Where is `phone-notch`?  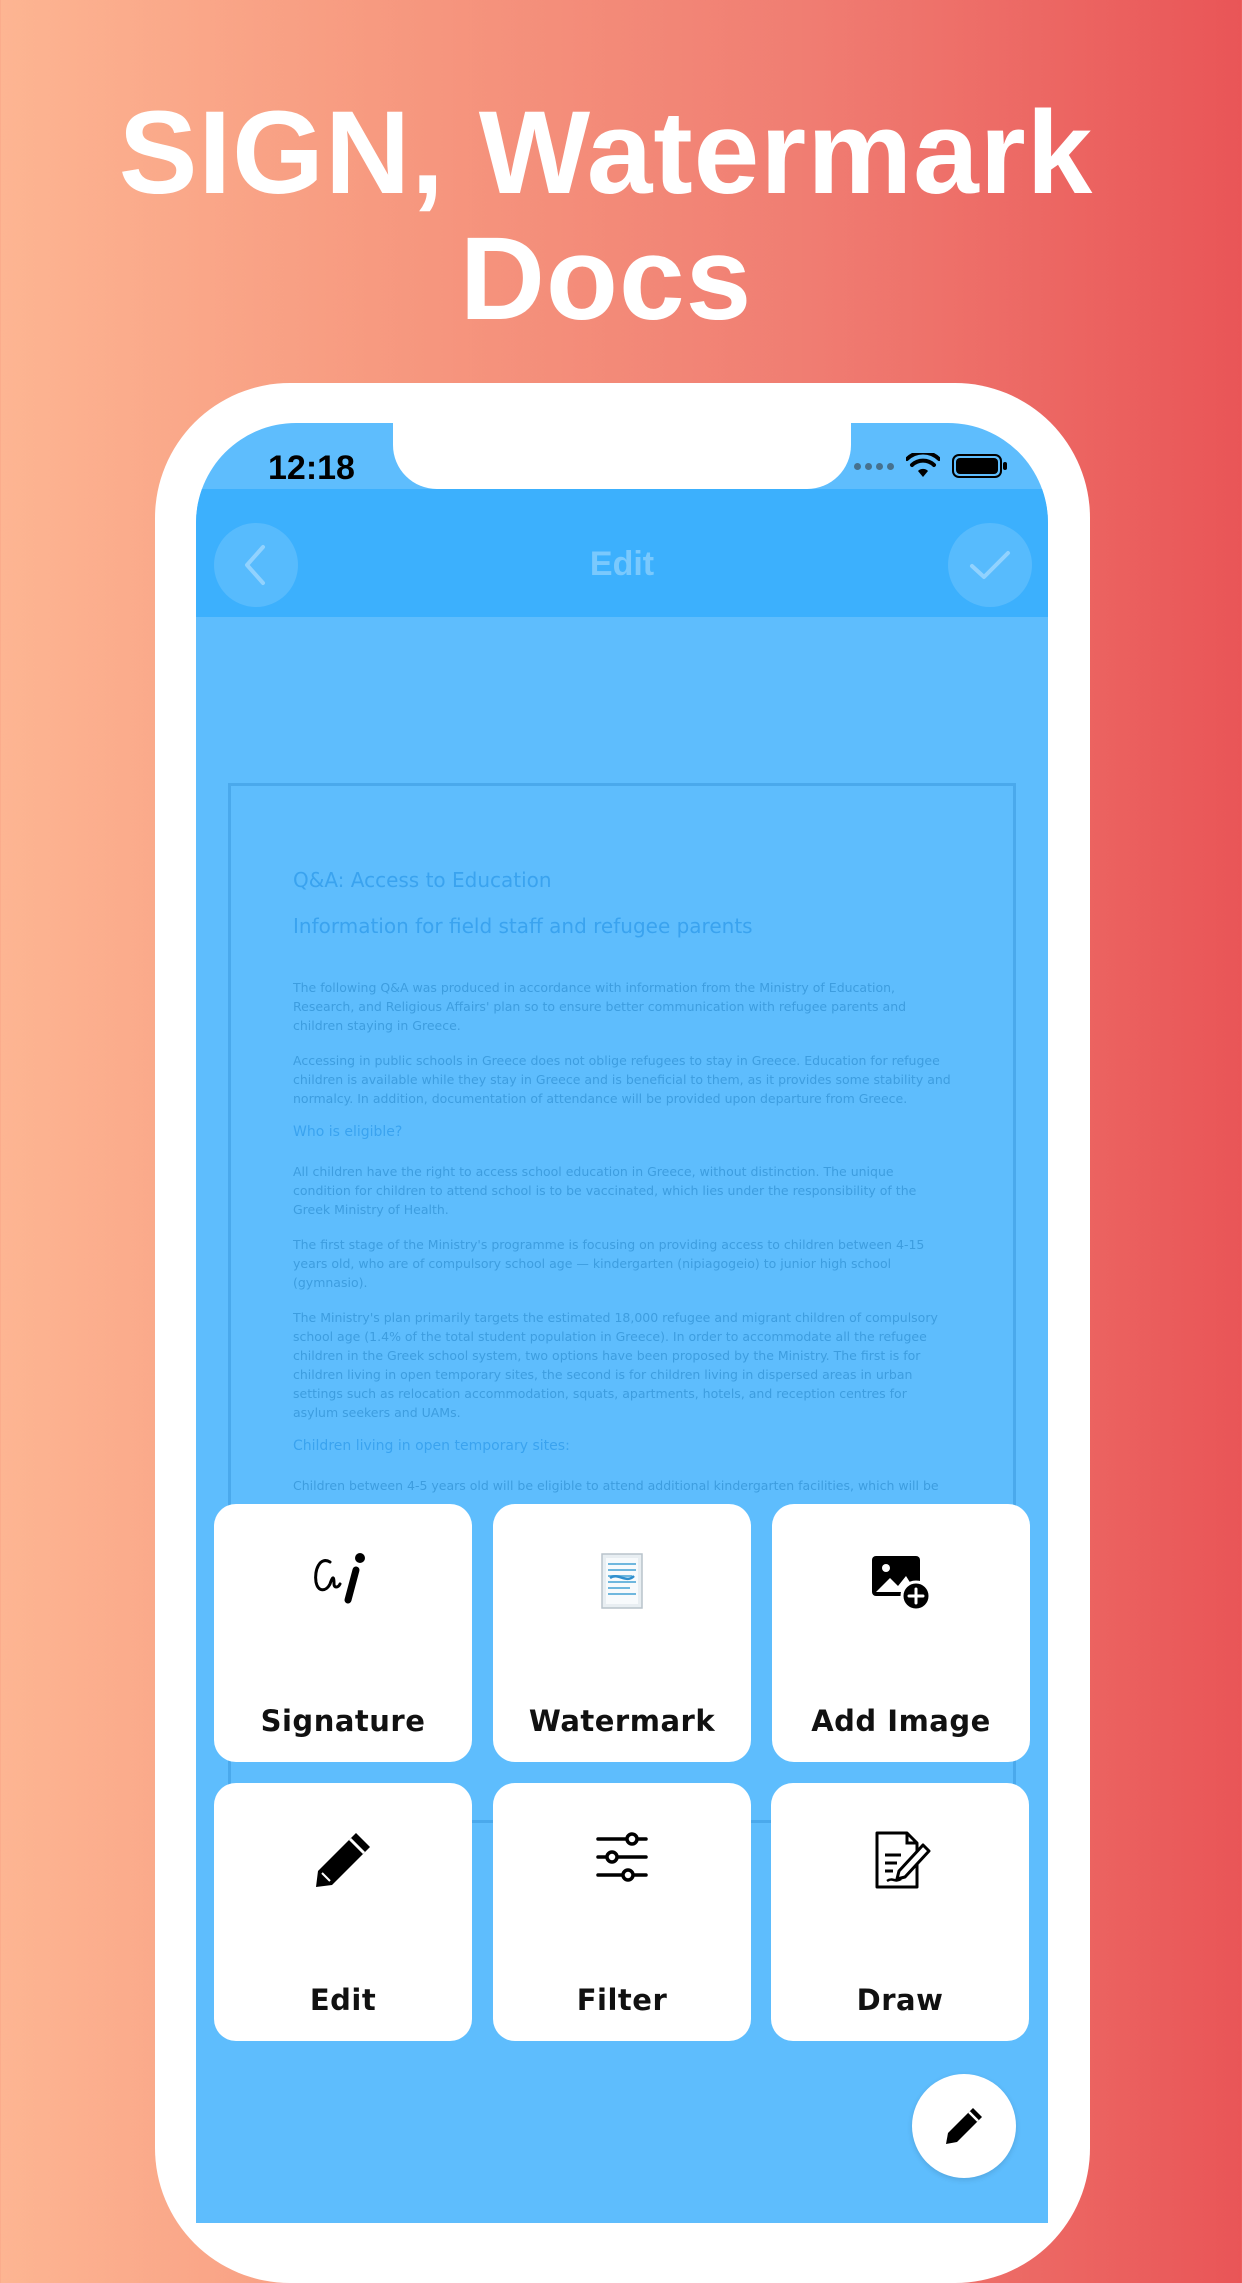
phone-notch is located at coordinates (622, 456).